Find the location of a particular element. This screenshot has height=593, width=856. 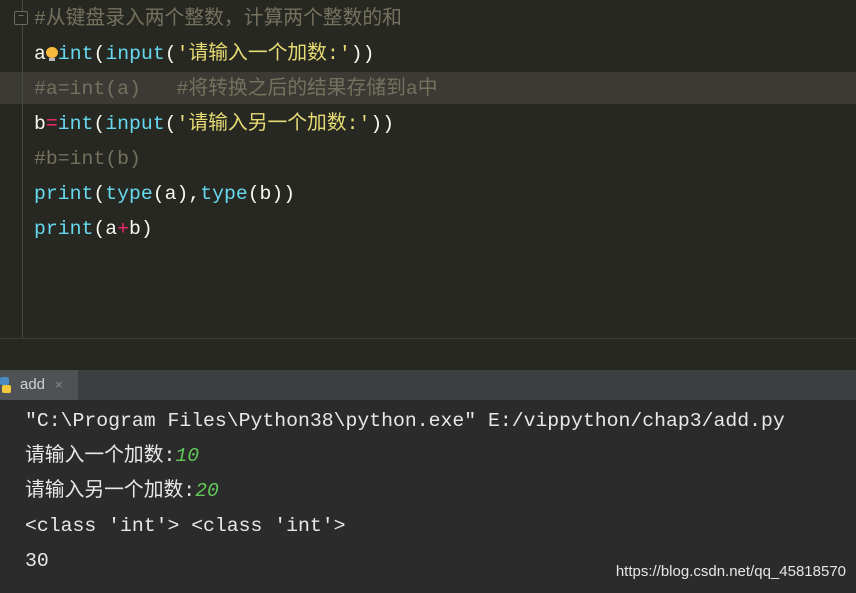

close-icon: × is located at coordinates (59, 385).